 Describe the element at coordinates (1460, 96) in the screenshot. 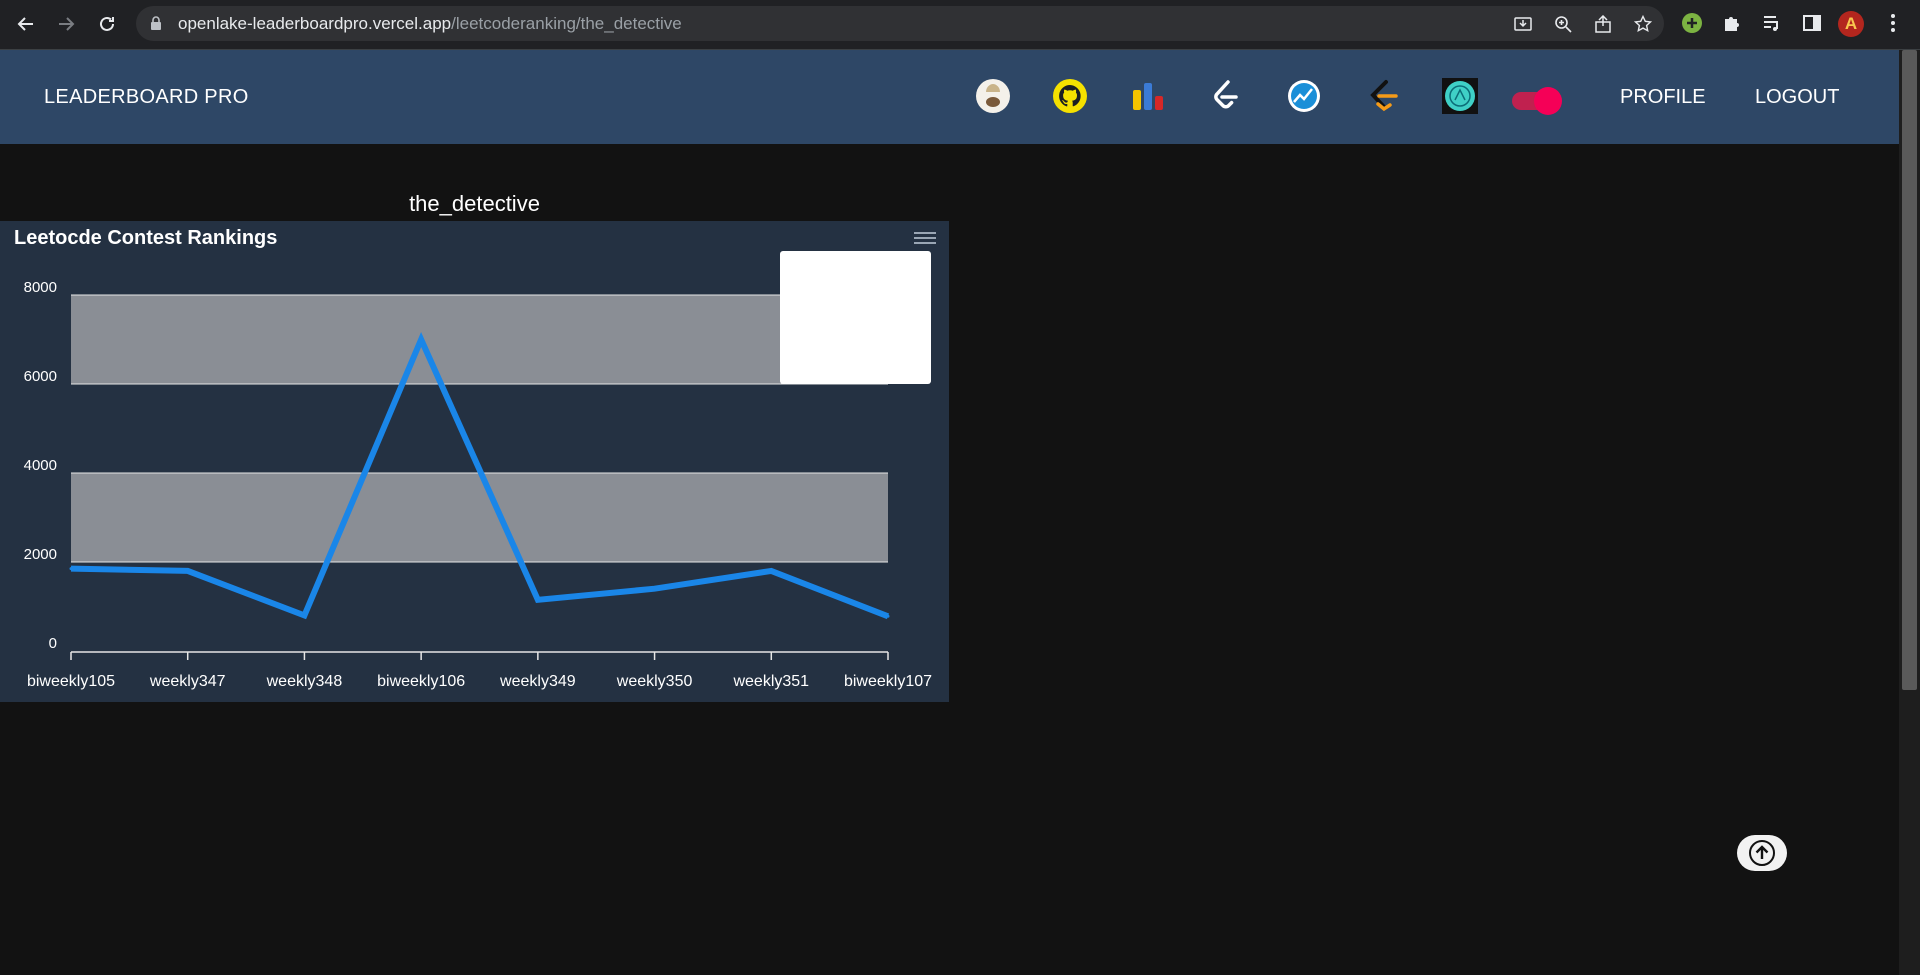

I see `openlake-icon` at that location.